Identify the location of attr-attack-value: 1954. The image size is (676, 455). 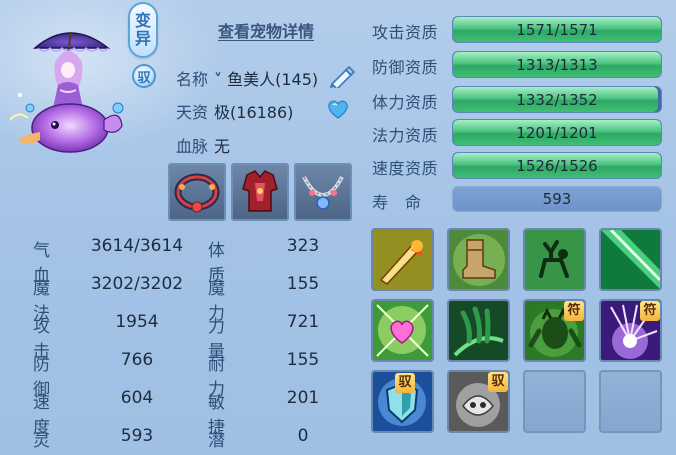
(137, 322).